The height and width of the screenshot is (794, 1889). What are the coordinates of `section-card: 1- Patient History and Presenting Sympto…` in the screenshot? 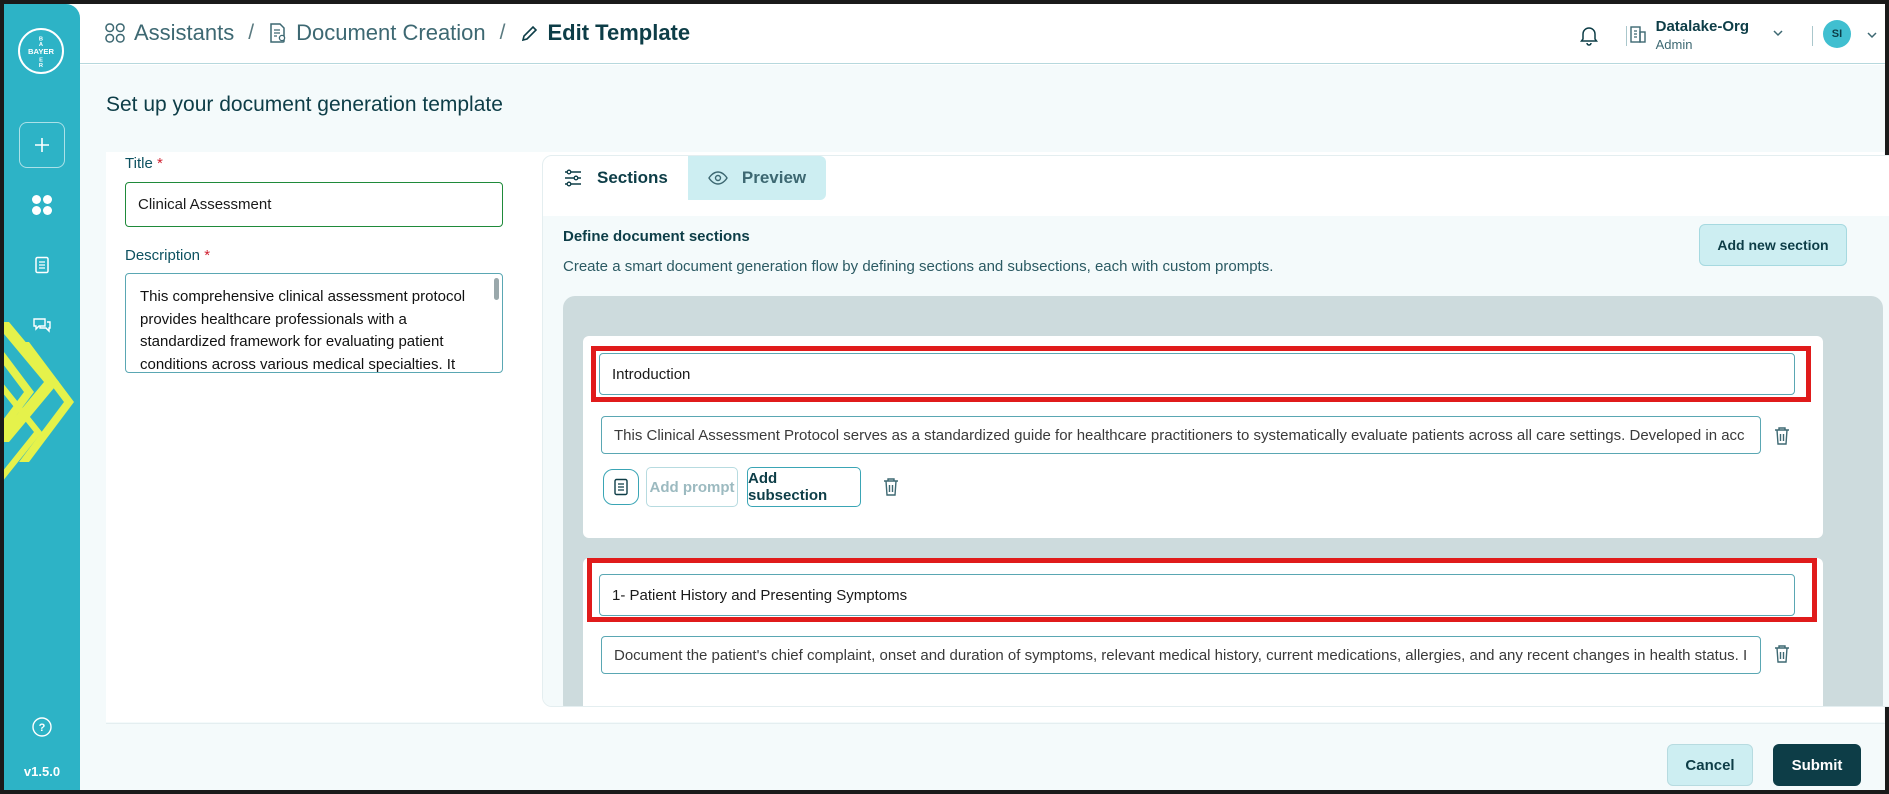 It's located at (1203, 632).